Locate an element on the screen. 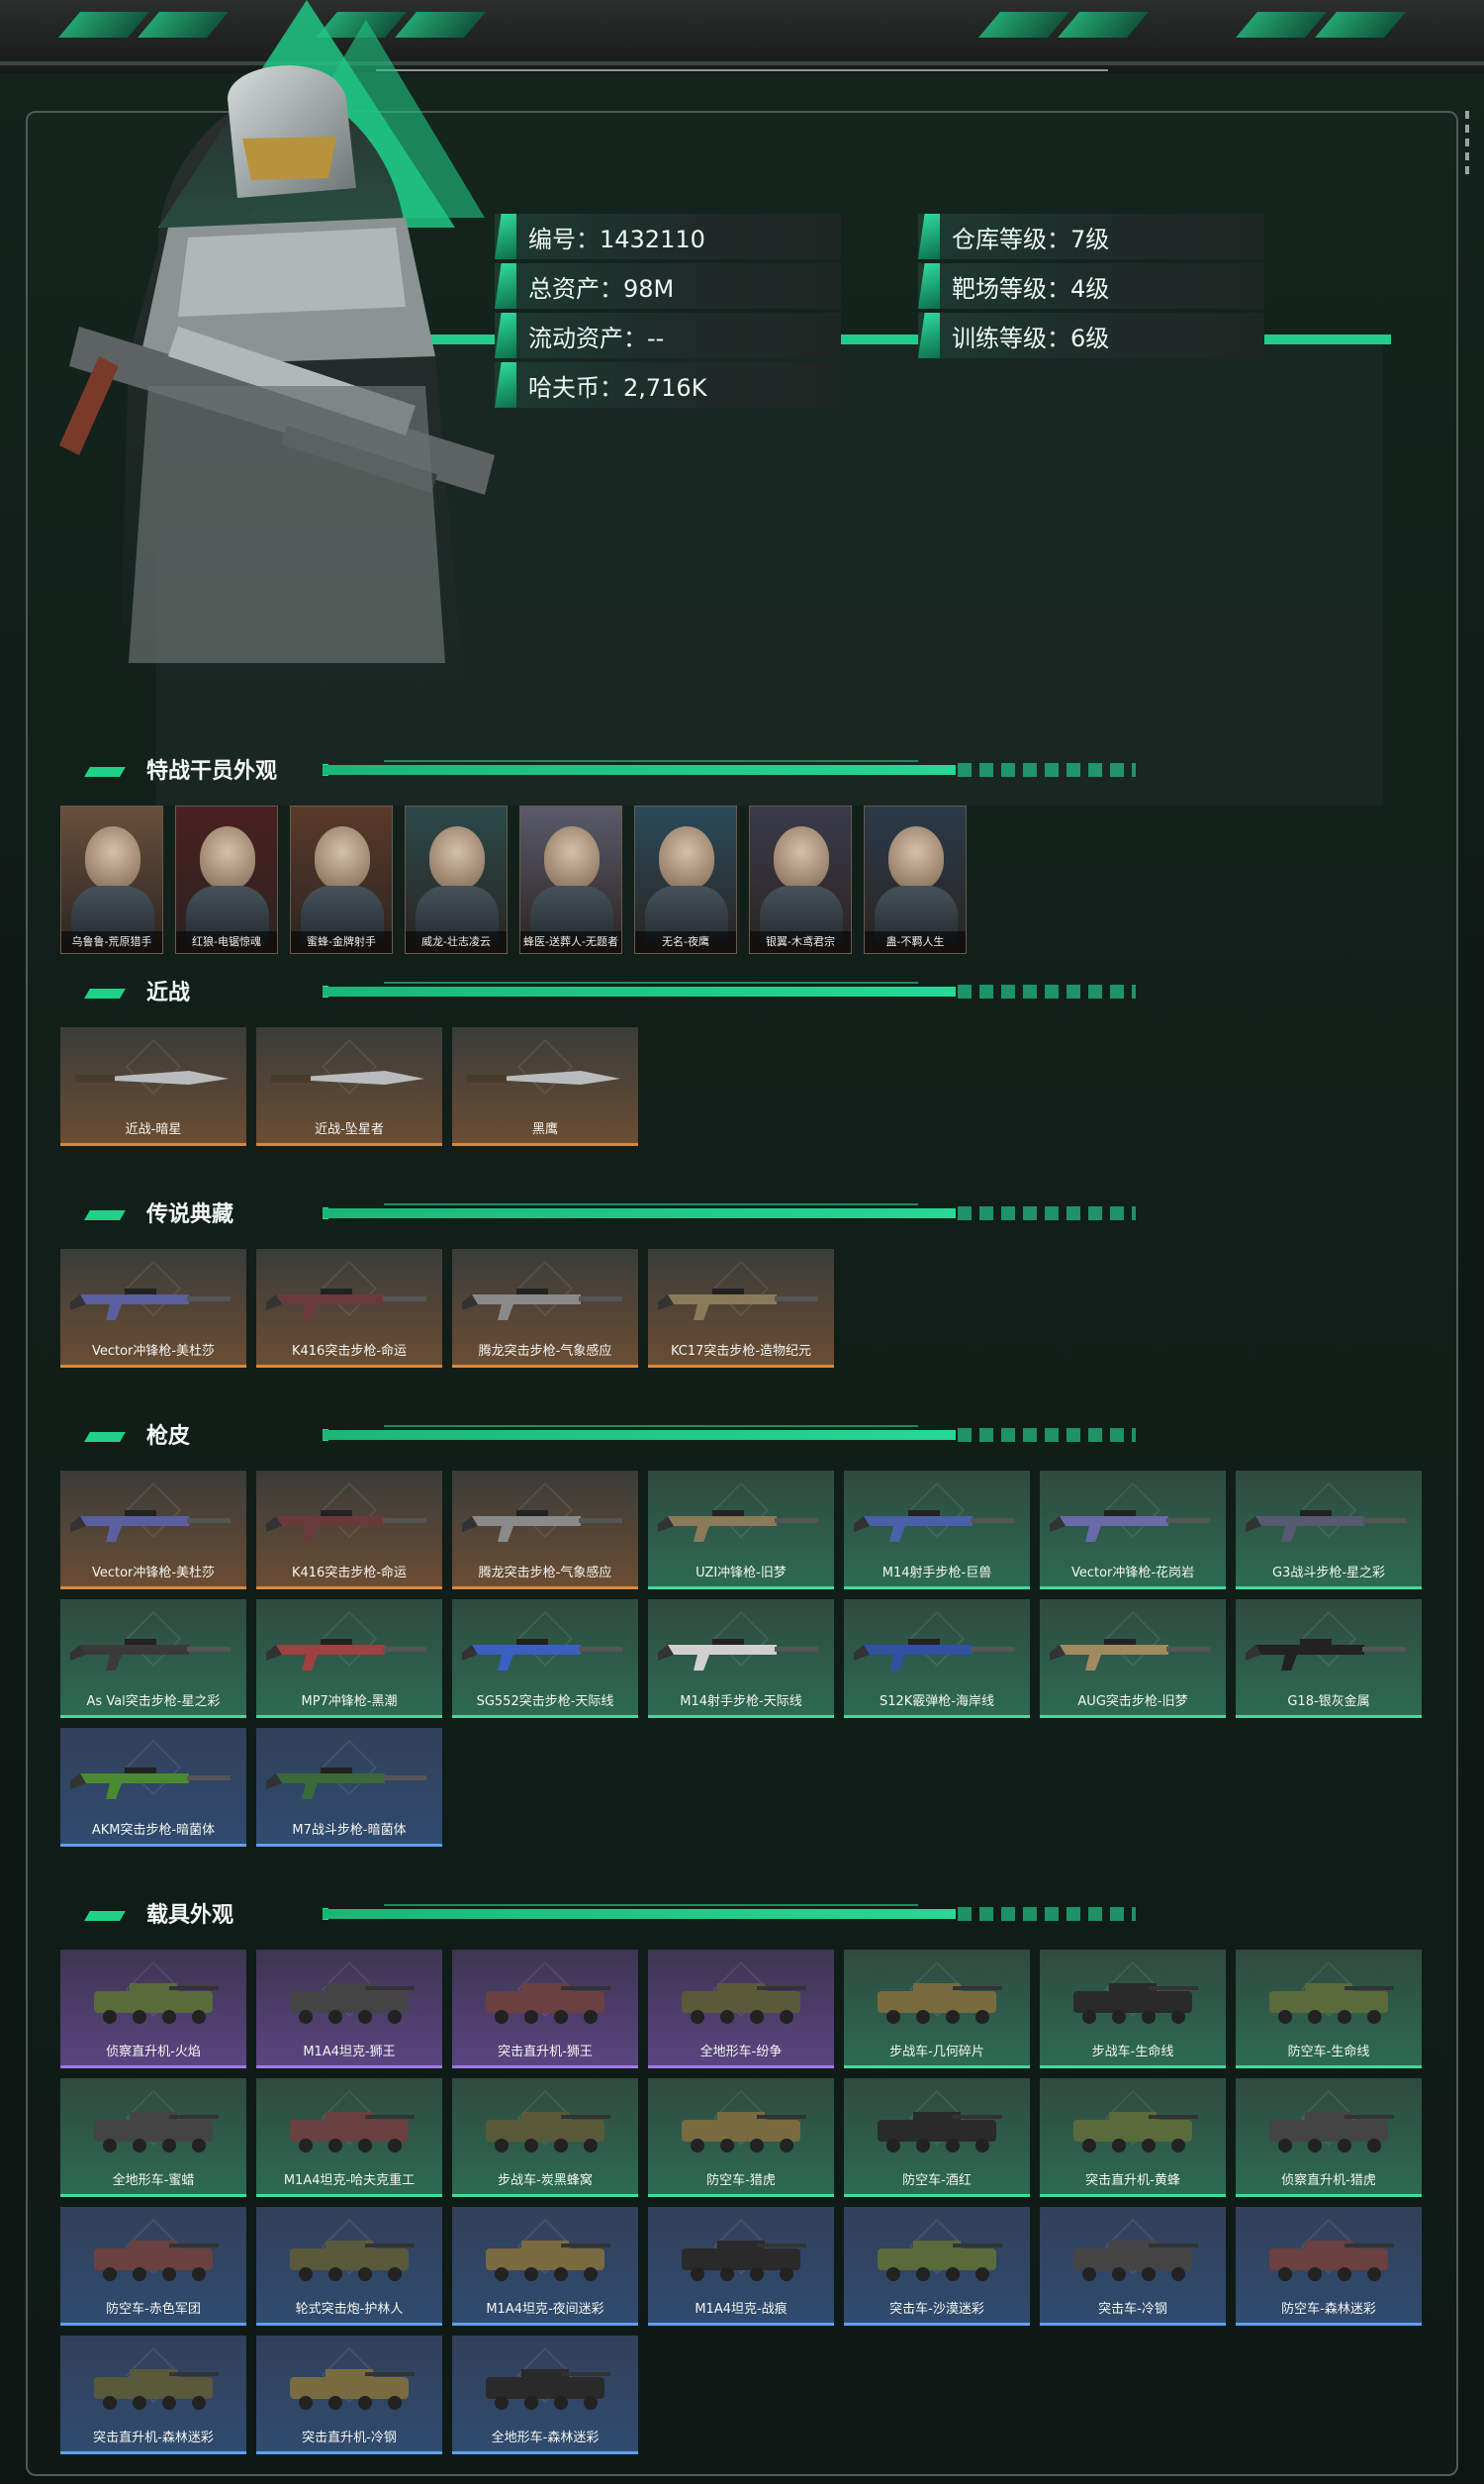  weapon-card: AUG突击步枪-旧梦 is located at coordinates (1133, 1658).